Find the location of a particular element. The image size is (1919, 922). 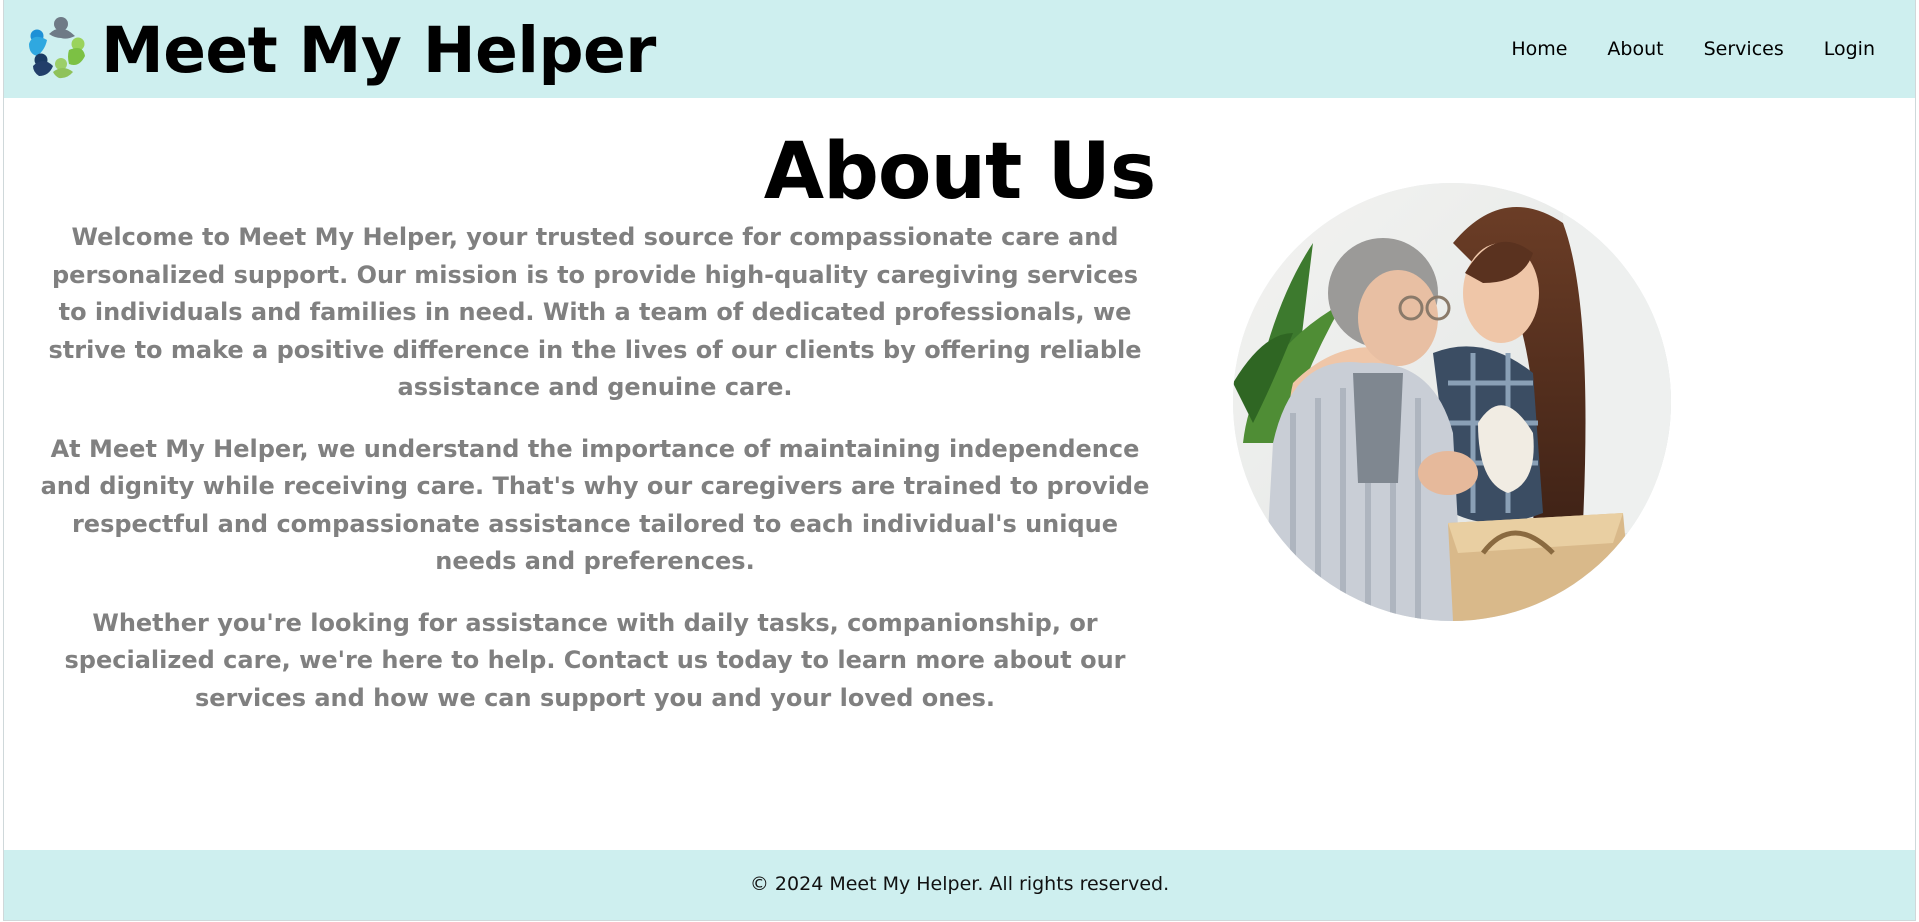

site-header: Meet My Helper Home About Services Login is located at coordinates (959, 49).